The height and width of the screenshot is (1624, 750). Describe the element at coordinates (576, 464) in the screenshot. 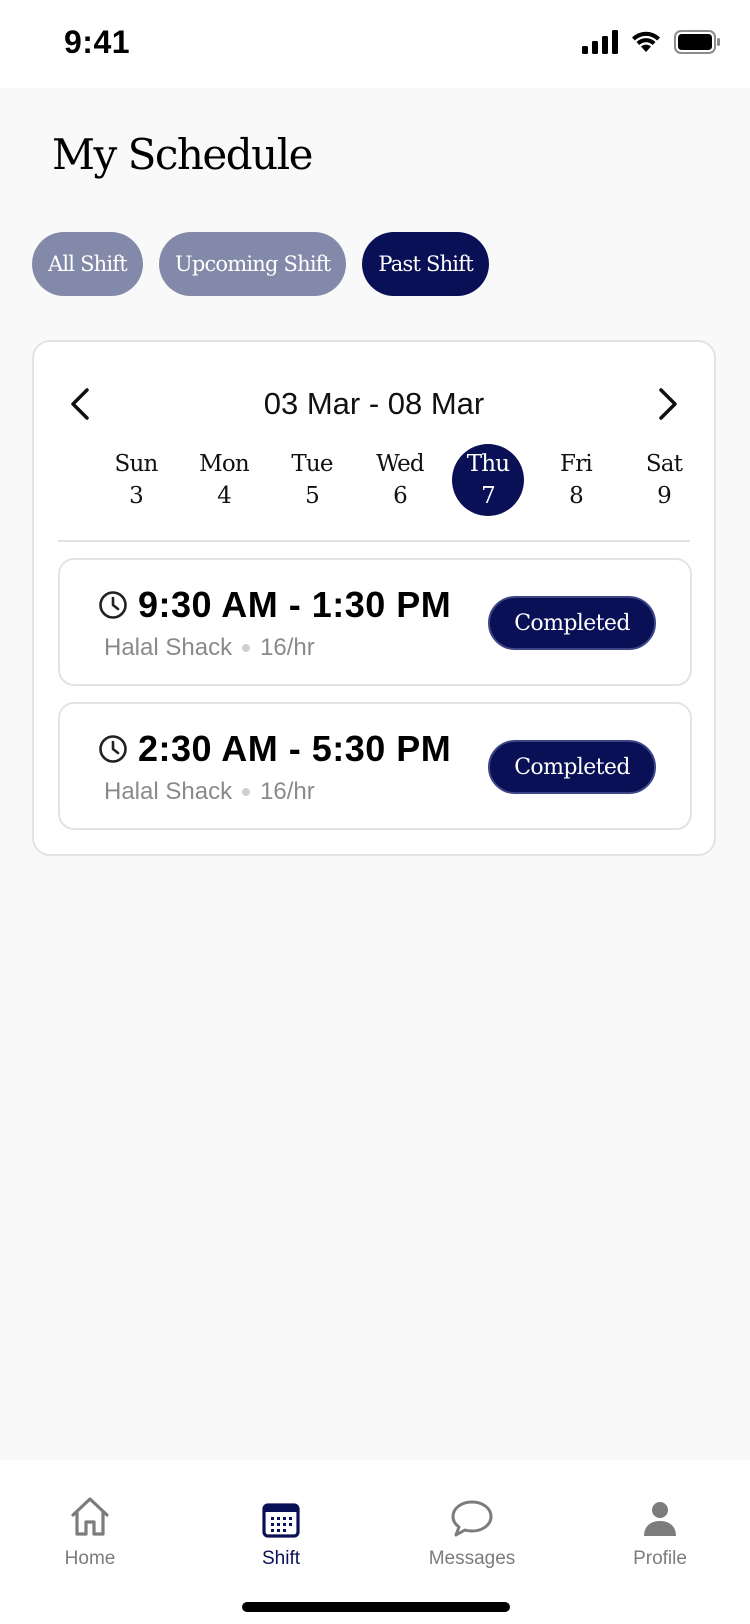

I see `day-name: Fri` at that location.